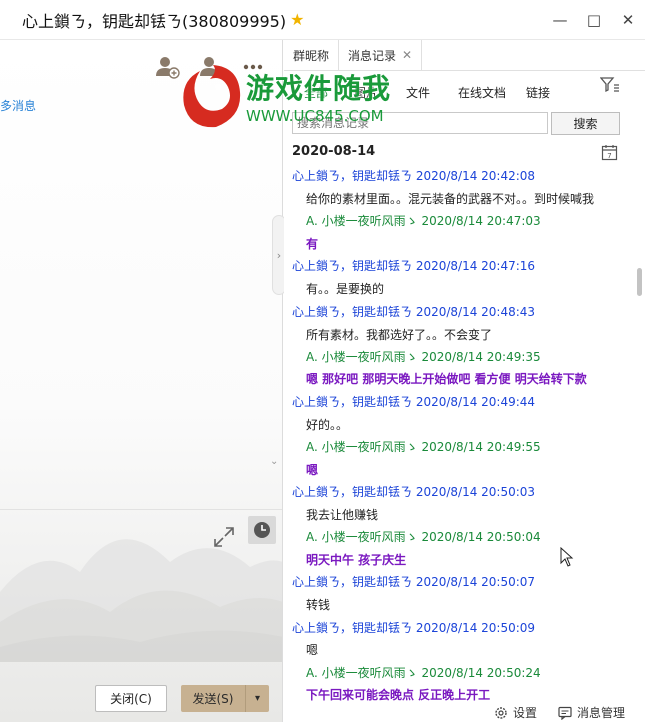  Describe the element at coordinates (141, 600) in the screenshot. I see `mountain-background` at that location.